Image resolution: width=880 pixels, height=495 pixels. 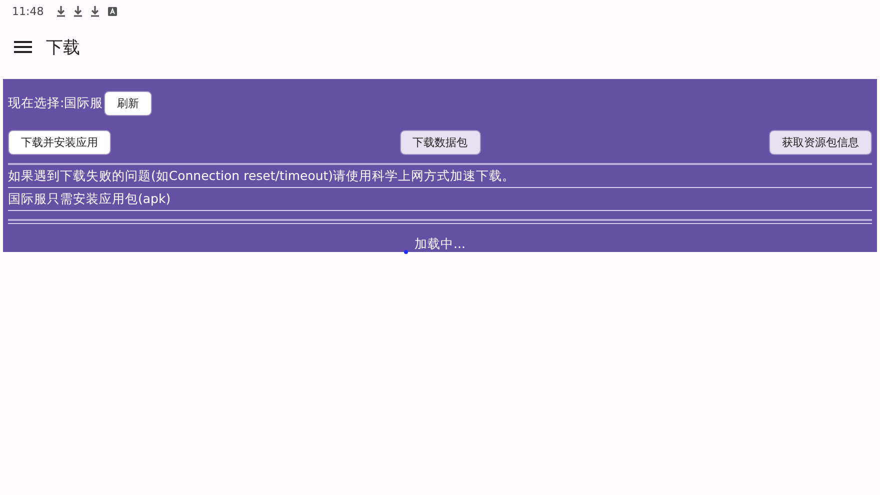 What do you see at coordinates (820, 142) in the screenshot?
I see `action-button: 获取资源包信息` at bounding box center [820, 142].